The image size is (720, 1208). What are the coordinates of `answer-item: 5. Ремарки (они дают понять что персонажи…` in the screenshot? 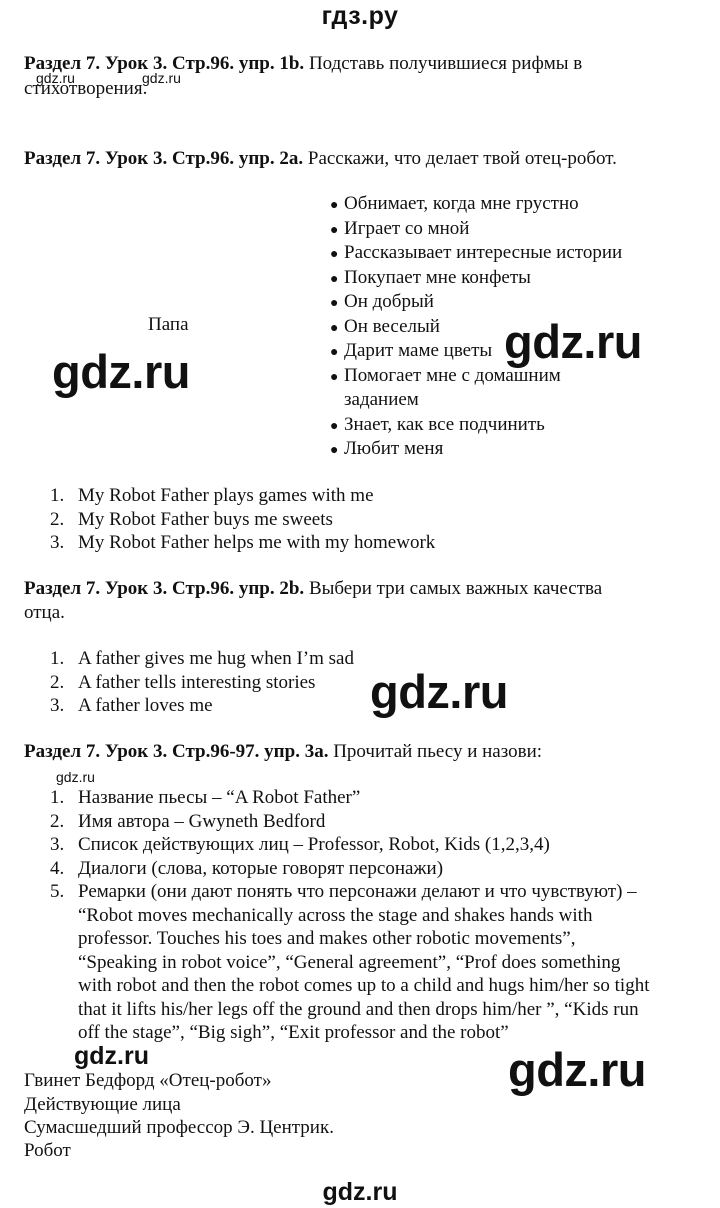 It's located at (343, 891).